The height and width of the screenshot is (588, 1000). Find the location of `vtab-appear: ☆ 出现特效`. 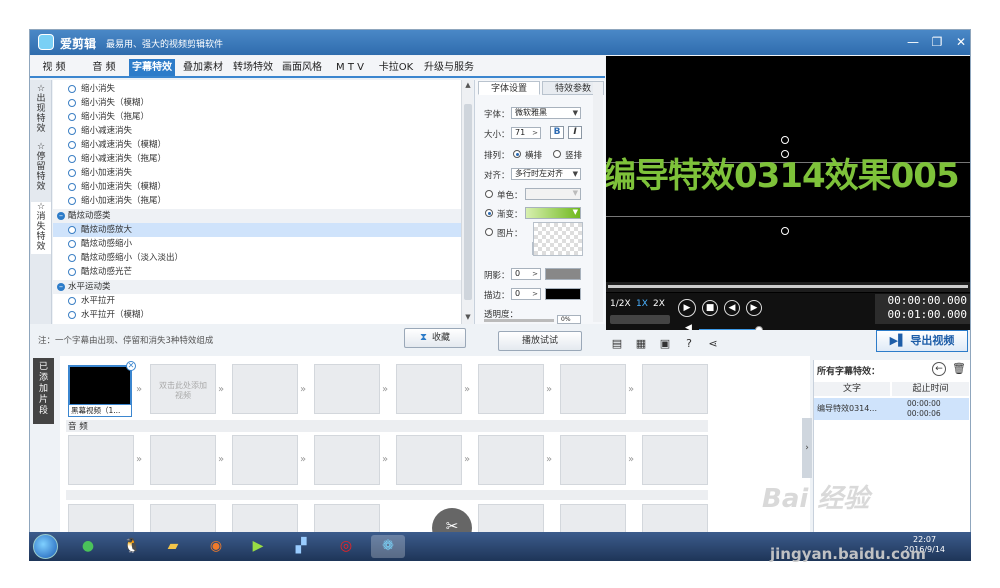

vtab-appear: ☆ 出现特效 is located at coordinates (41, 109).